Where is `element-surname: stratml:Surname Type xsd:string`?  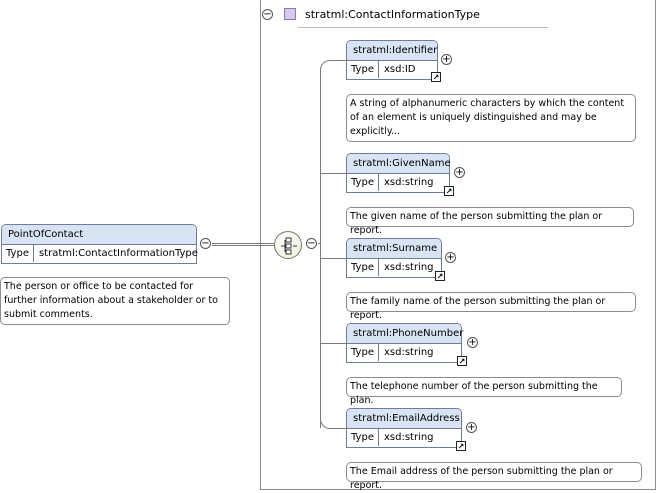
element-surname: stratml:Surname Type xsd:string is located at coordinates (394, 258).